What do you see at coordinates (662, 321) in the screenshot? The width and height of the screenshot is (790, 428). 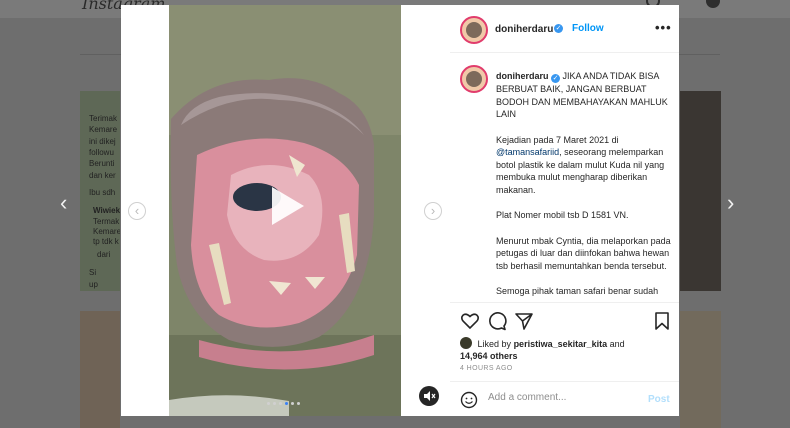 I see `bookmark-icon` at bounding box center [662, 321].